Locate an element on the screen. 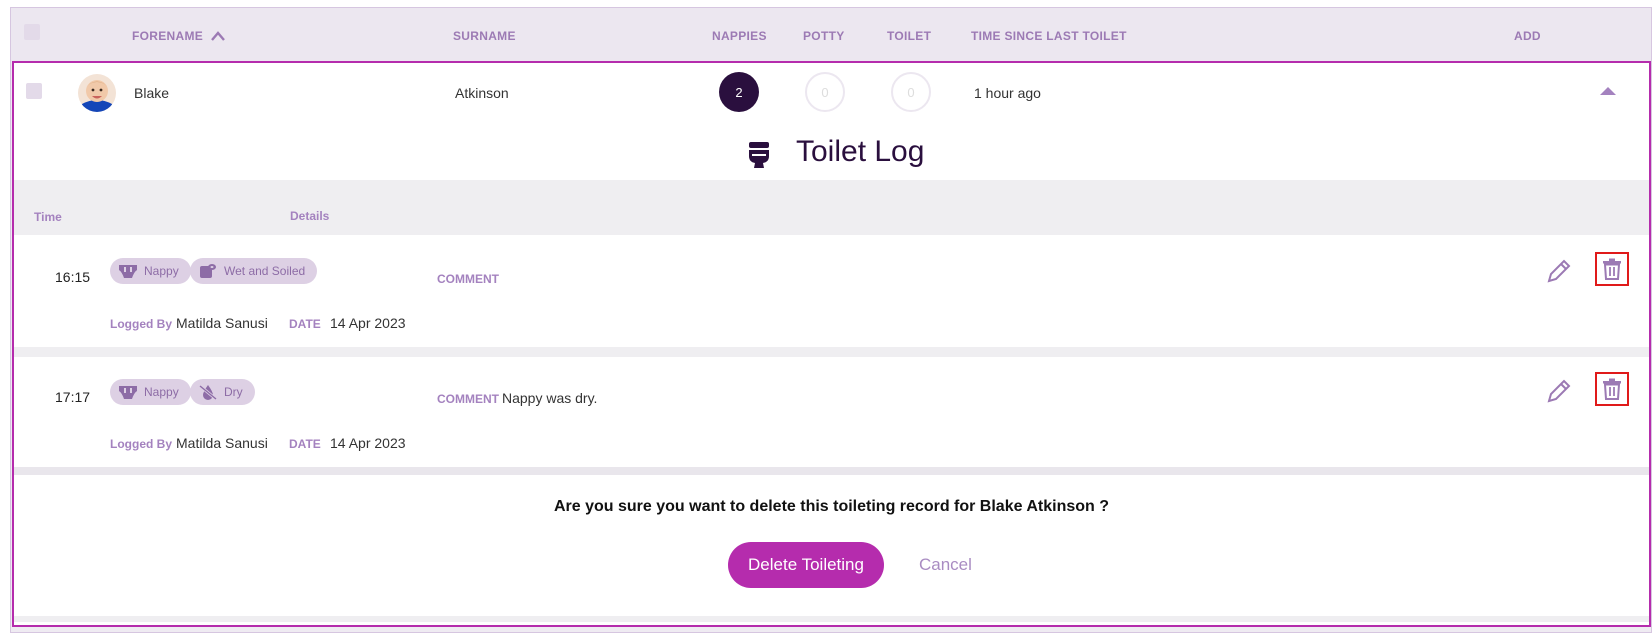 Image resolution: width=1652 pixels, height=633 pixels. delete-toileting-button: Delete Toileting is located at coordinates (806, 565).